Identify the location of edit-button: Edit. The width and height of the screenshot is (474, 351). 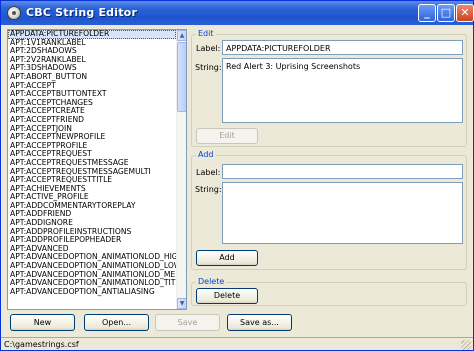
(227, 136).